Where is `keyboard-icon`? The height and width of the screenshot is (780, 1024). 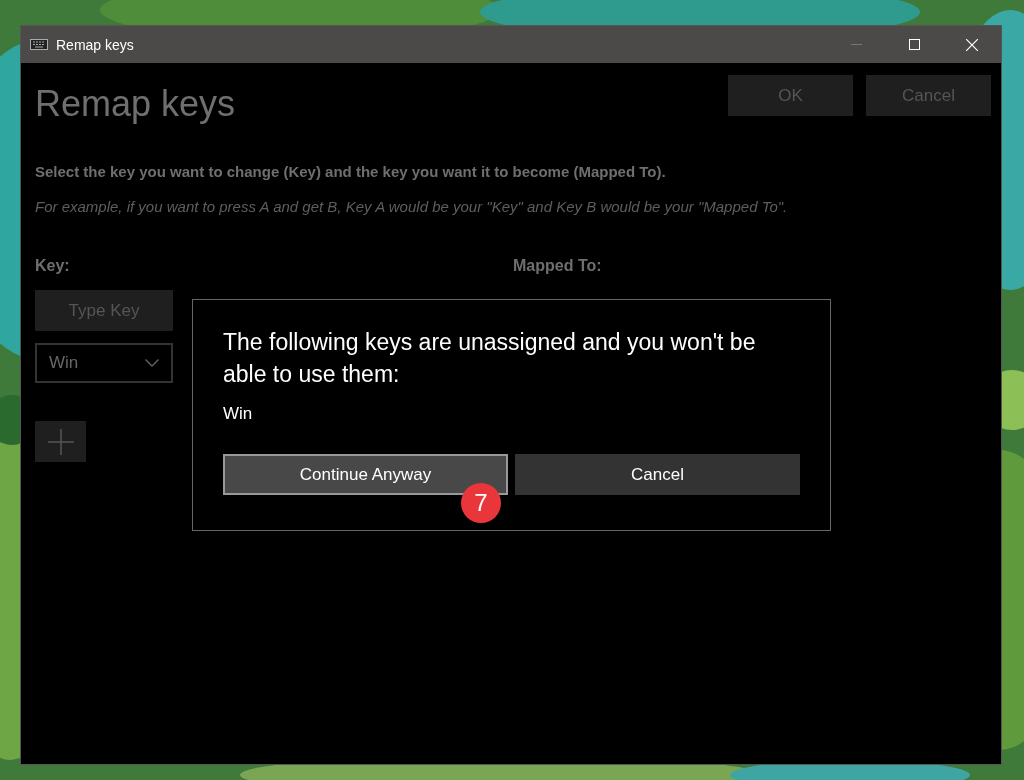
keyboard-icon is located at coordinates (39, 44).